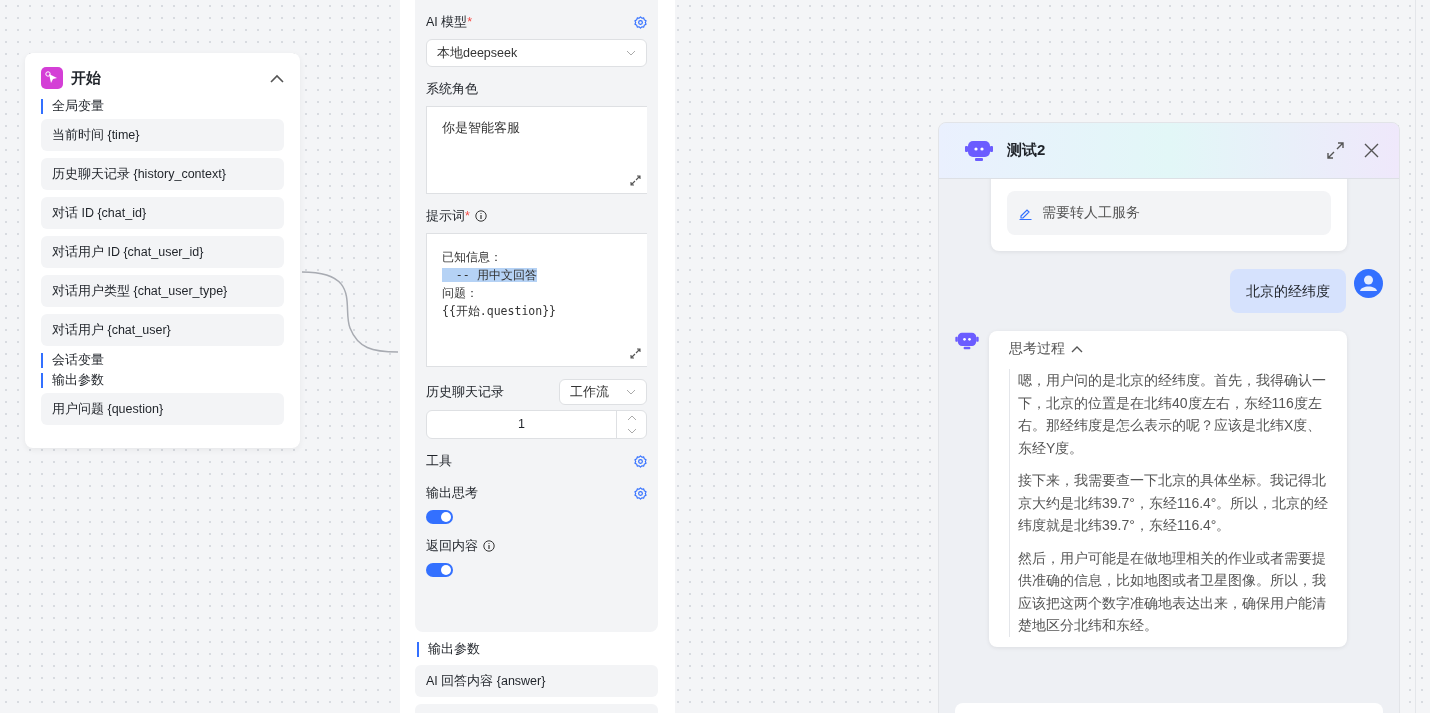 The width and height of the screenshot is (1430, 713). What do you see at coordinates (1169, 213) in the screenshot?
I see `suggested-question-button: 需要转人工服务` at bounding box center [1169, 213].